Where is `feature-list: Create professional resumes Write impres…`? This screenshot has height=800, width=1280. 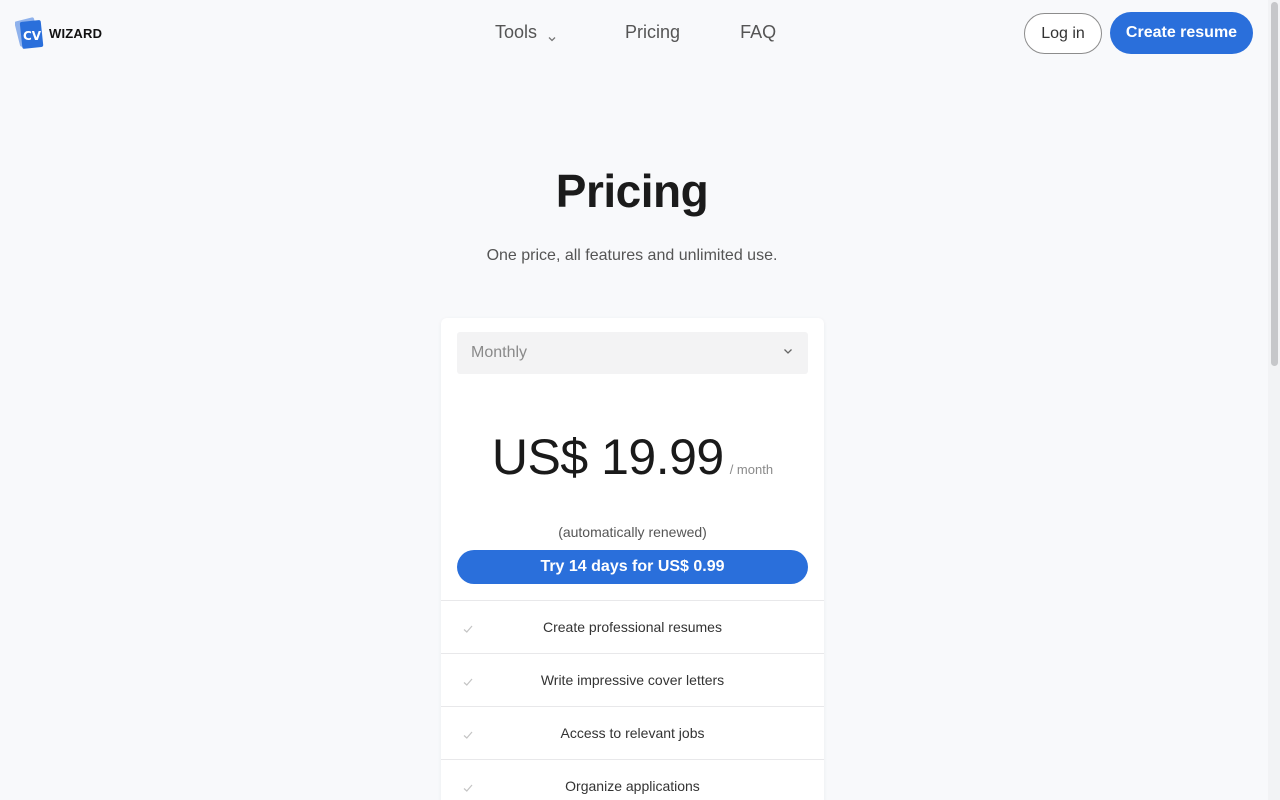 feature-list: Create professional resumes Write impres… is located at coordinates (632, 700).